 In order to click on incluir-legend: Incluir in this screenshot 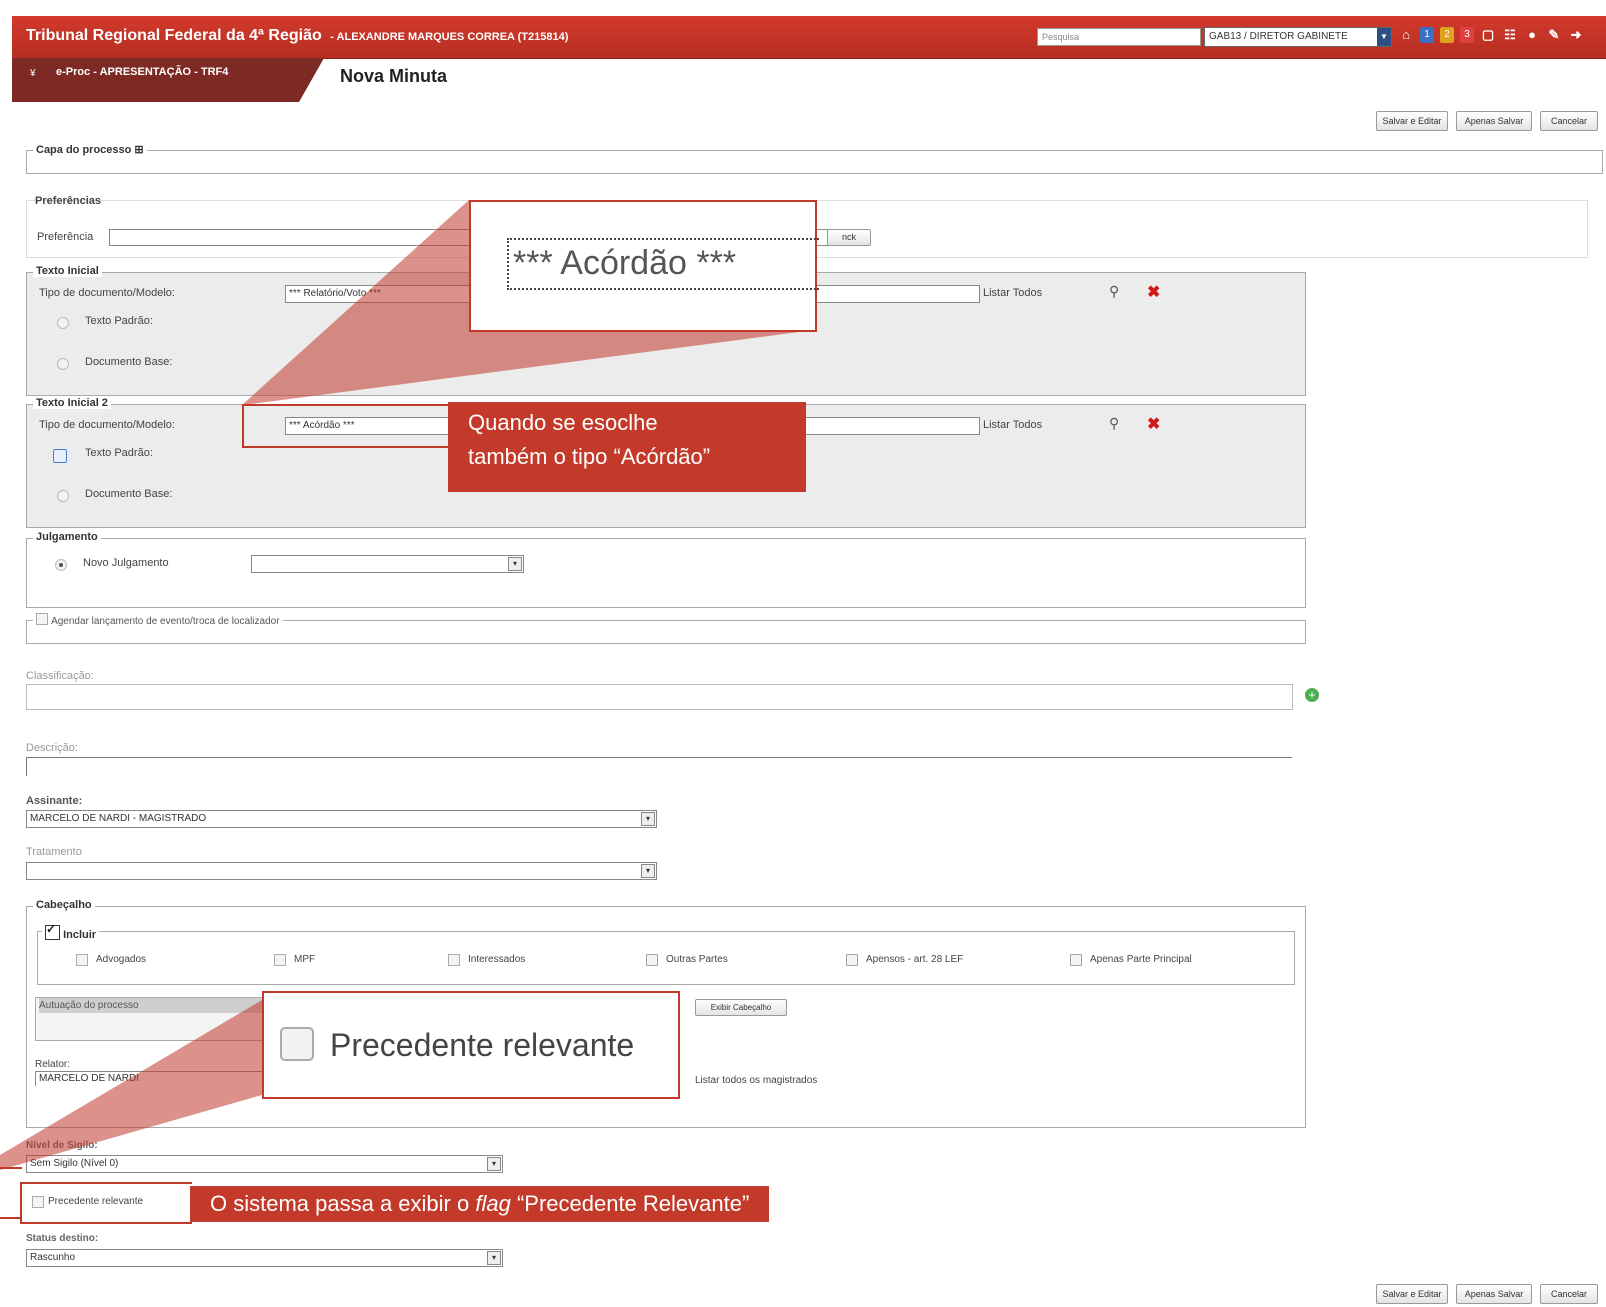, I will do `click(71, 931)`.